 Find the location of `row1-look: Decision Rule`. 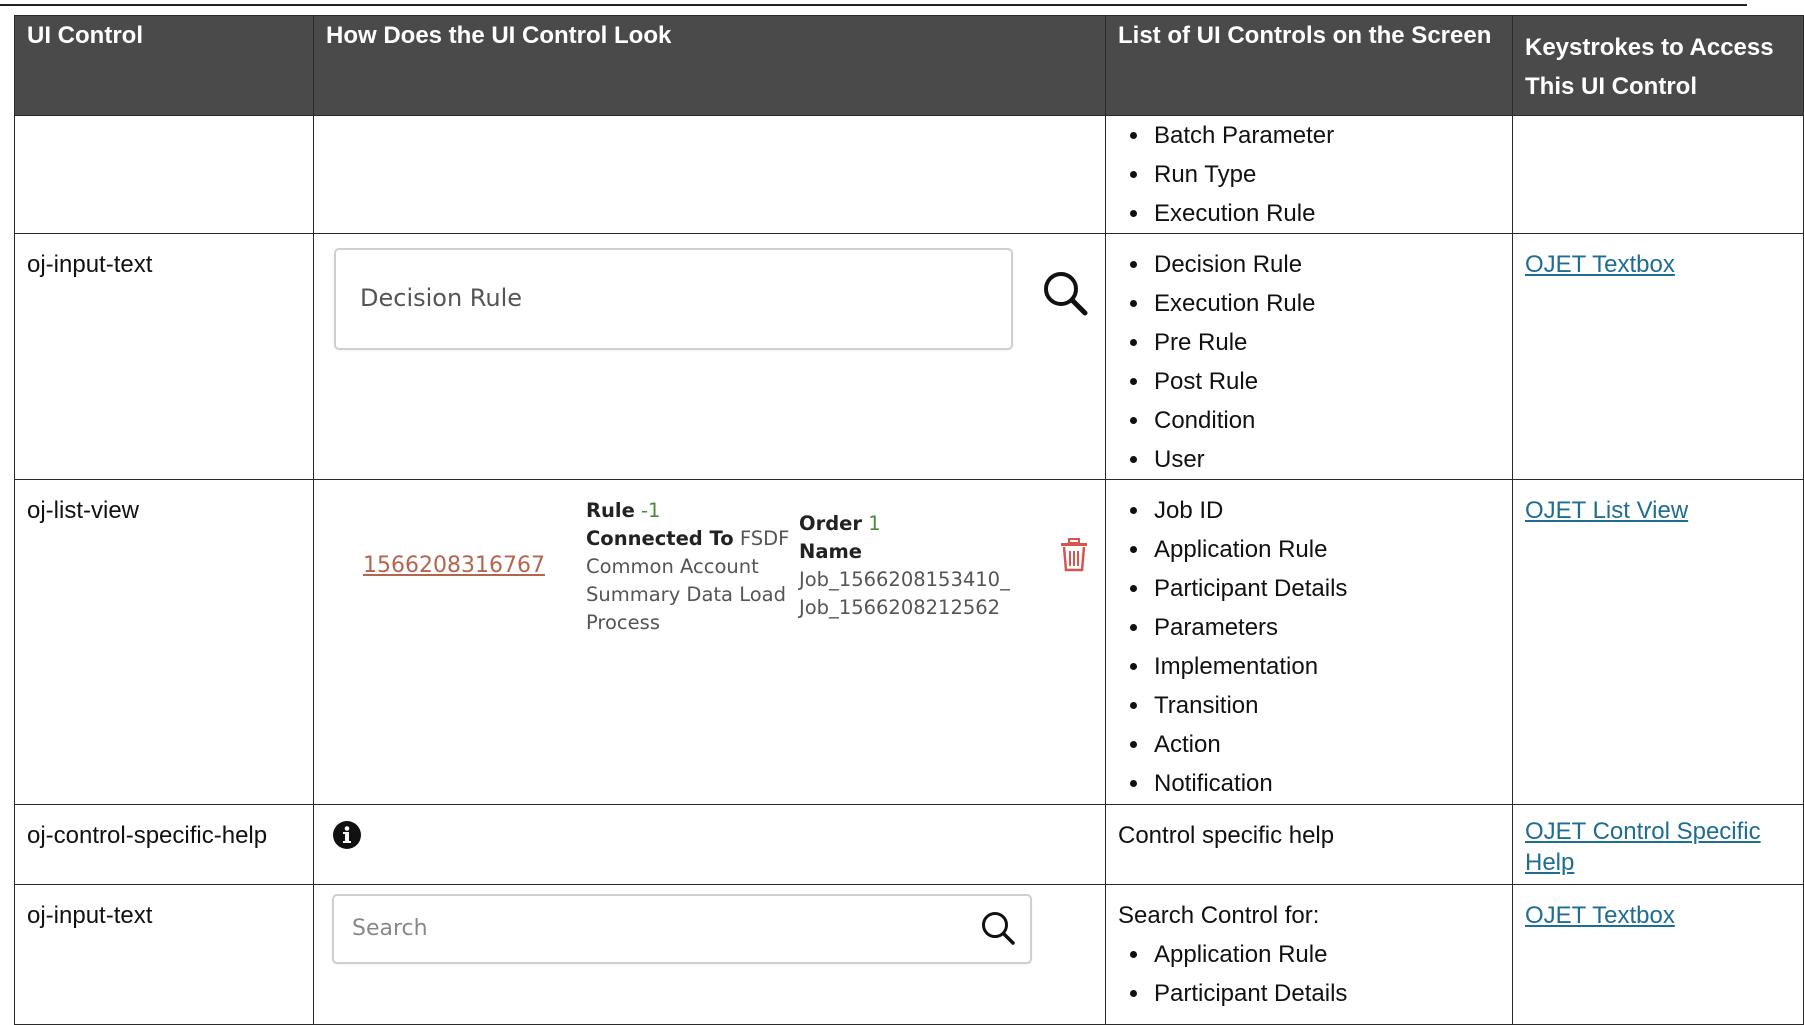

row1-look: Decision Rule is located at coordinates (709, 356).